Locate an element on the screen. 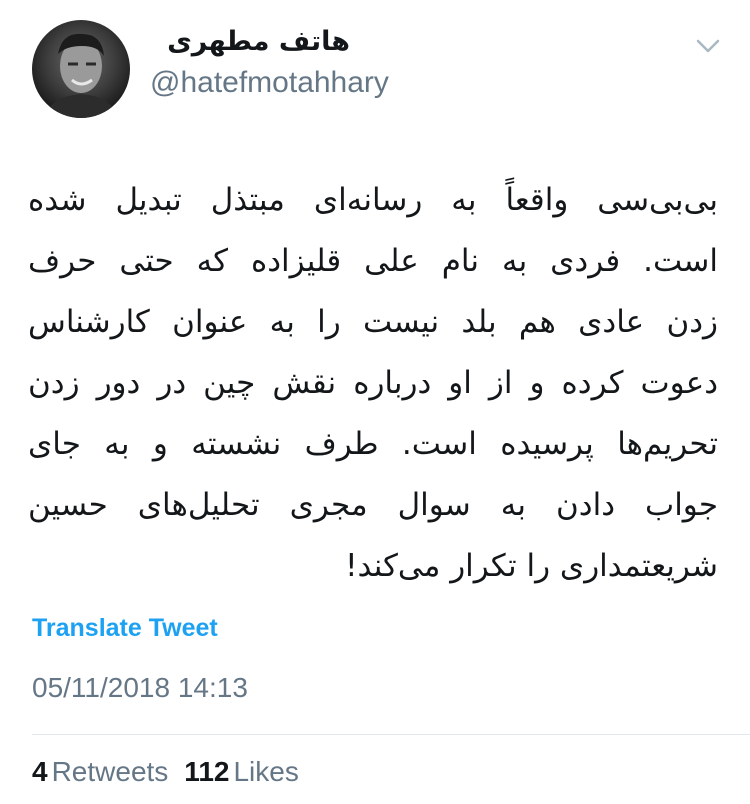  likes-stat: 112 Likes is located at coordinates (241, 771).